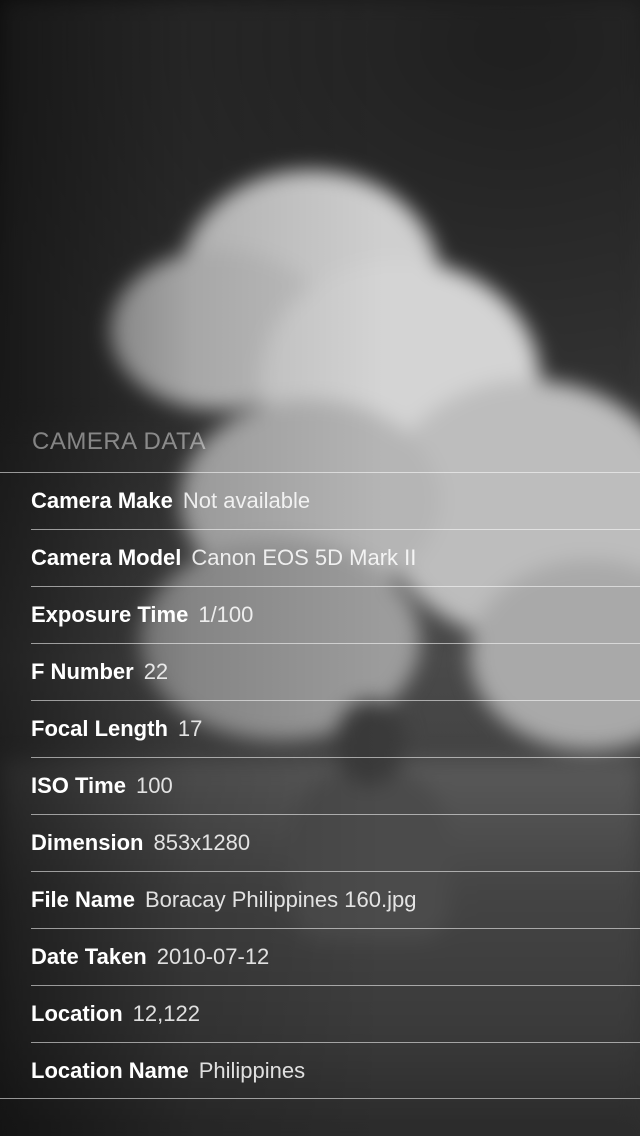 The image size is (640, 1136). I want to click on row-file-name: File Name Boracay Philippines 160.jpg, so click(335, 899).